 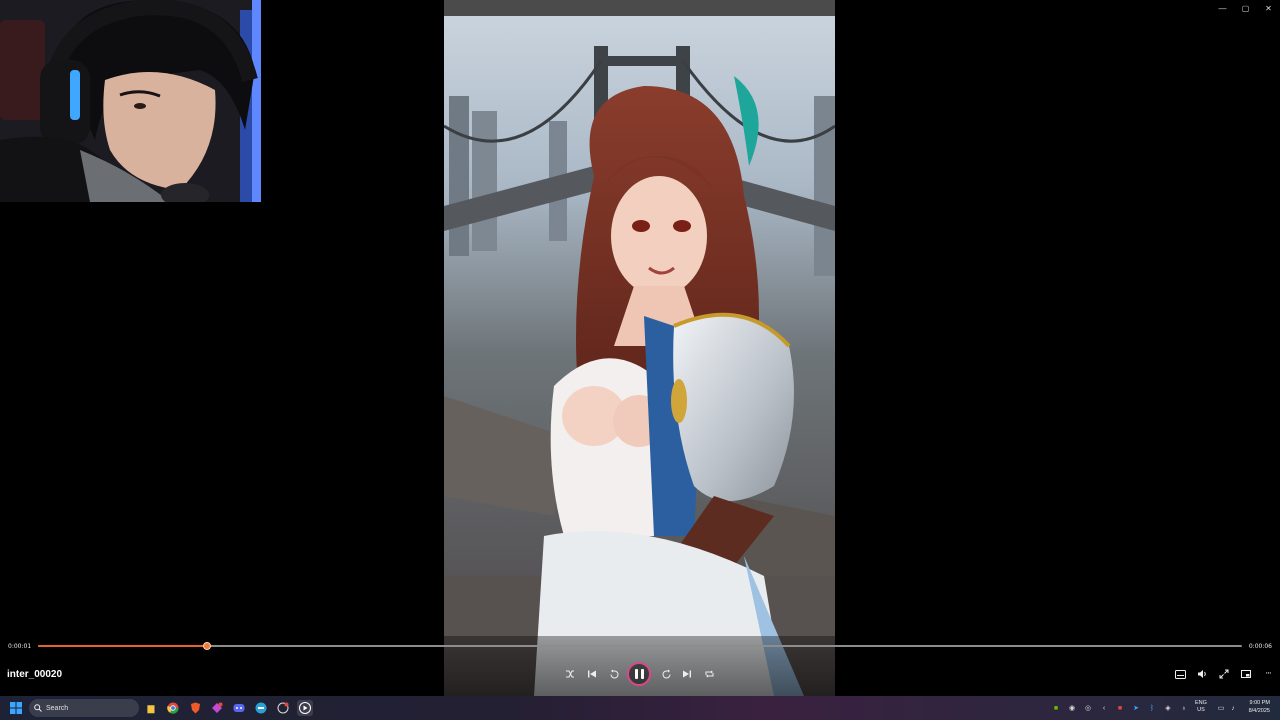 I want to click on taskbar-media-player, so click(x=305, y=708).